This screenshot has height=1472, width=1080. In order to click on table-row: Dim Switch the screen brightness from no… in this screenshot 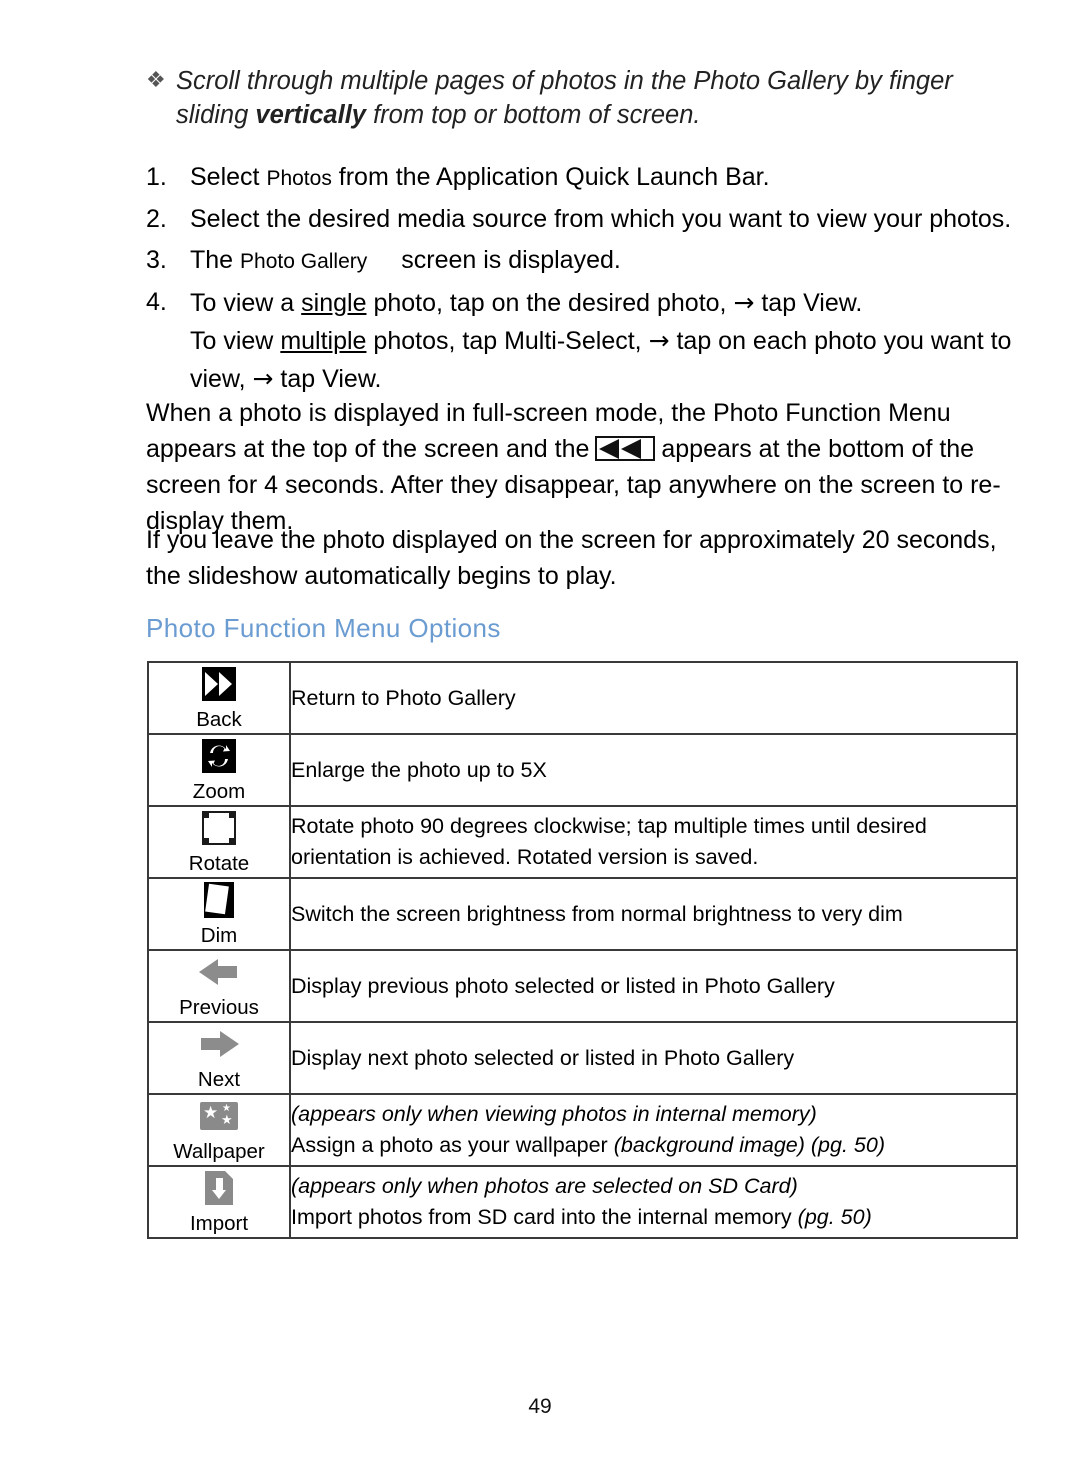, I will do `click(582, 914)`.